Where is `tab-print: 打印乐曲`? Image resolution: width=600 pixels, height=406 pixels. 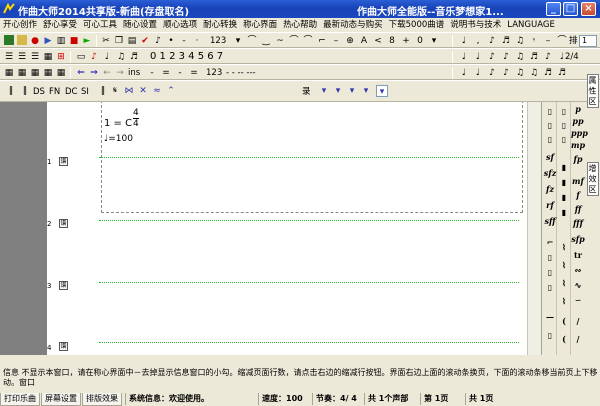 tab-print: 打印乐曲 is located at coordinates (20, 399).